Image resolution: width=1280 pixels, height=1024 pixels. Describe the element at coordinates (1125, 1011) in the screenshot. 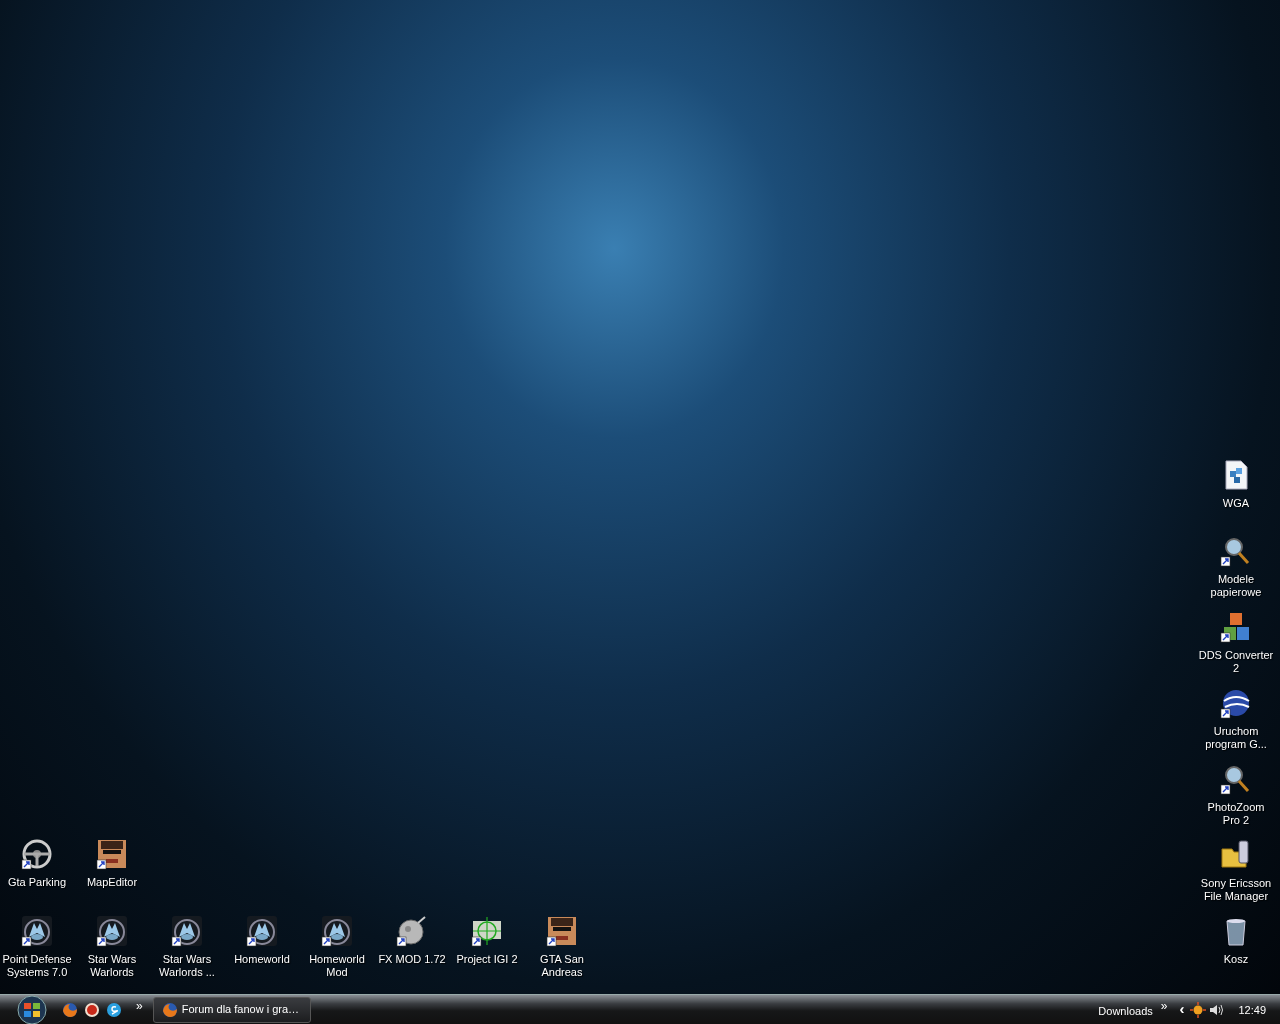

I see `toolbar-label: Downloads` at that location.